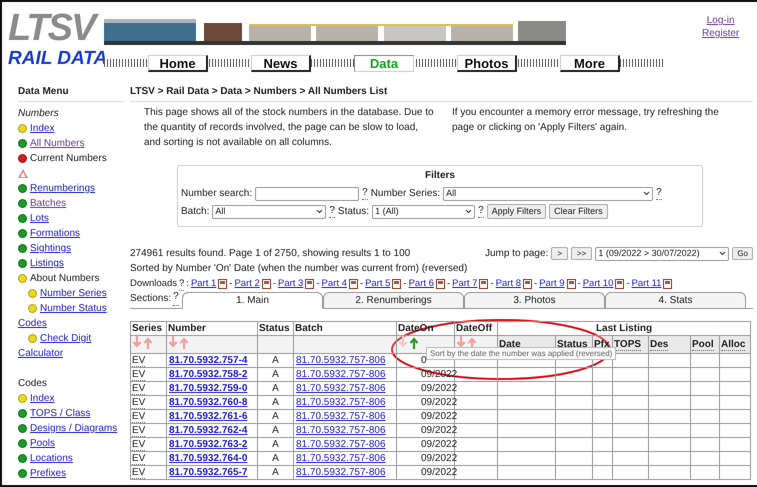  What do you see at coordinates (212, 375) in the screenshot?
I see `number-link: 81.70.5932.758-2` at bounding box center [212, 375].